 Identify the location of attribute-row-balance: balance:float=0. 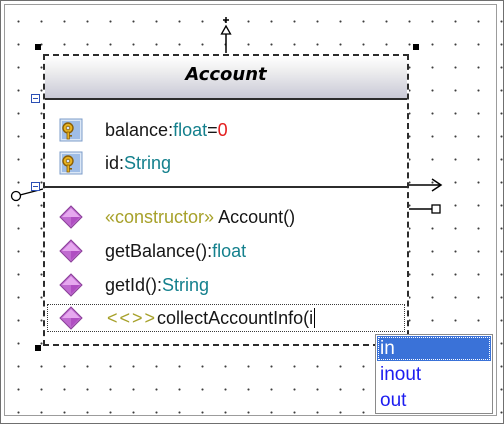
(143, 130).